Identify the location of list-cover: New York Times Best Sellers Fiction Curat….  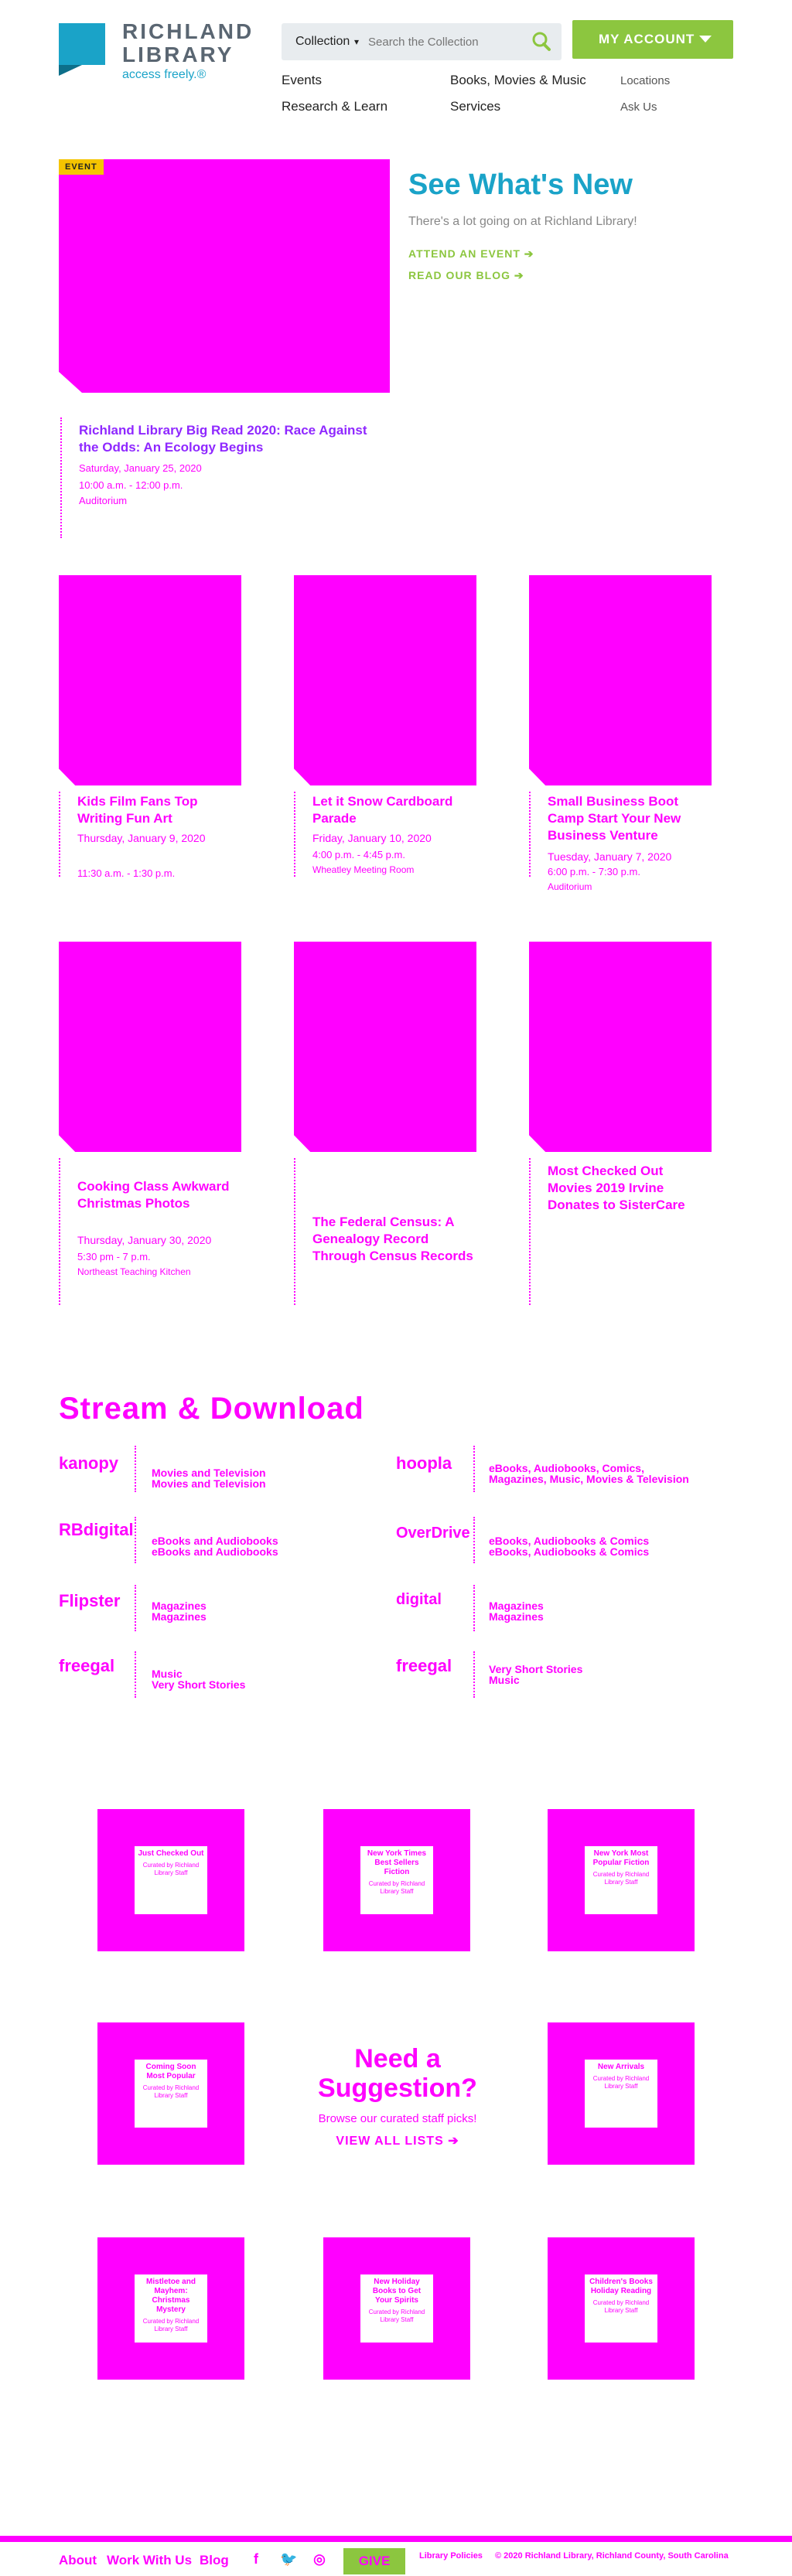
(396, 1880).